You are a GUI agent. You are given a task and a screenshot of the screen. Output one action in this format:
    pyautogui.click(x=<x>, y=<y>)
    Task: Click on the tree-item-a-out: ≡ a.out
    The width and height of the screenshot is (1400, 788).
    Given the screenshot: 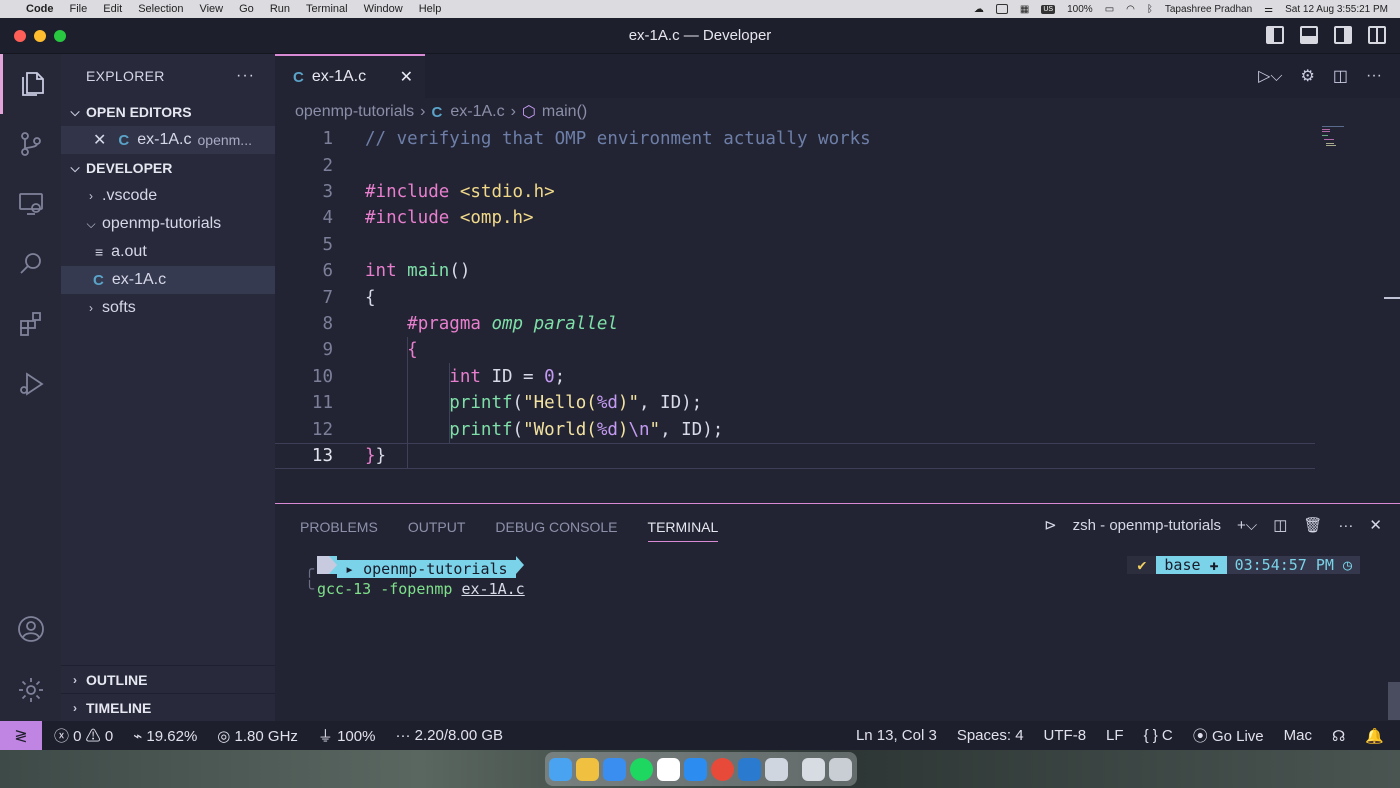 What is the action you would take?
    pyautogui.click(x=168, y=252)
    